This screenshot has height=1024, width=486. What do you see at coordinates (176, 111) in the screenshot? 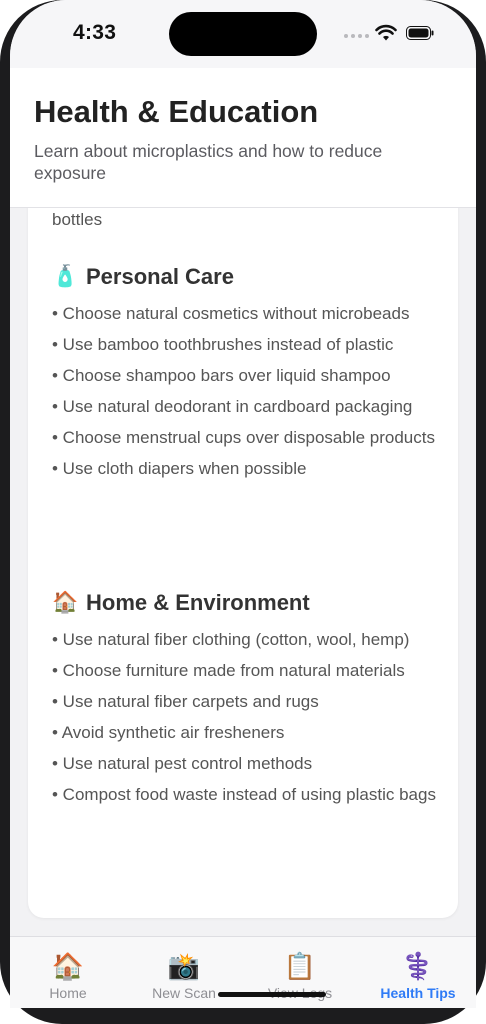
I see `page-title: Health & Education` at bounding box center [176, 111].